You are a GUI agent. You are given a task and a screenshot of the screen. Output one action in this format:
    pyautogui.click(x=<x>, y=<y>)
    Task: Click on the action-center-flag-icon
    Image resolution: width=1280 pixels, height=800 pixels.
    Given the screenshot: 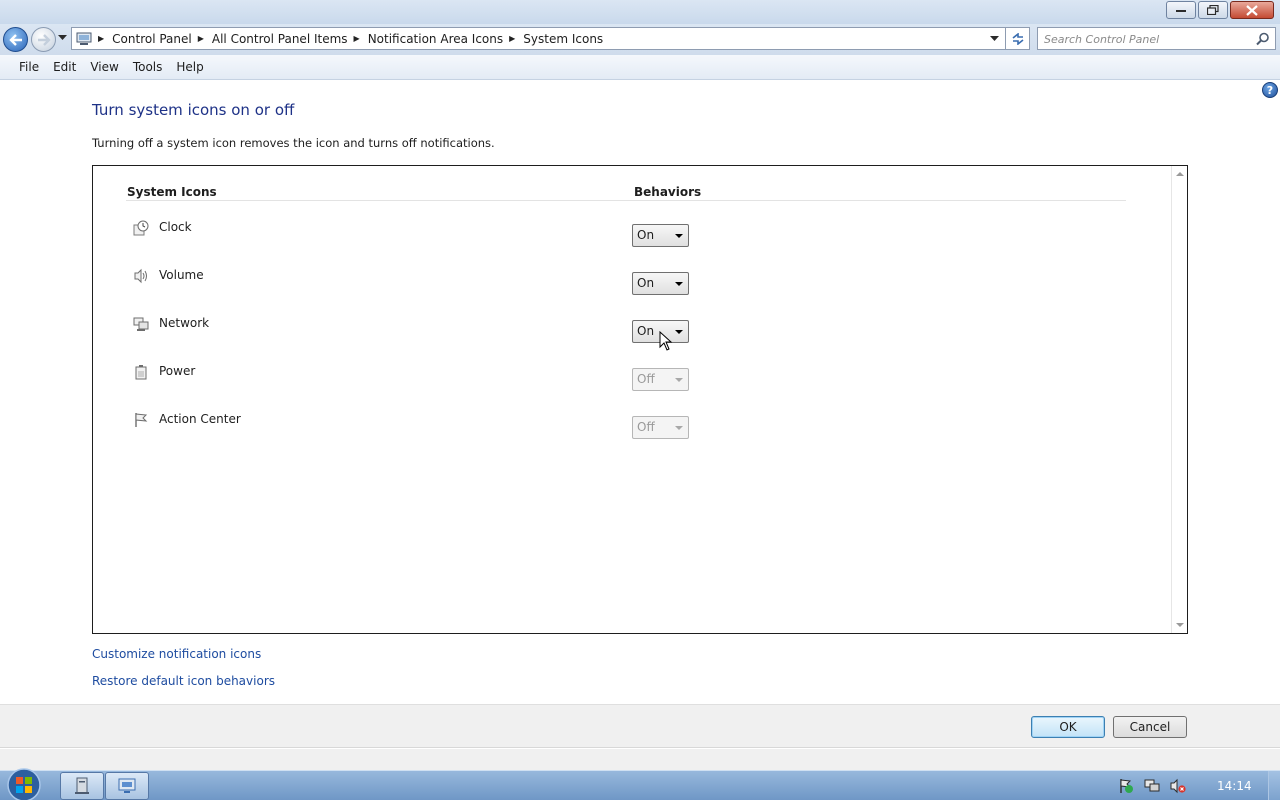 What is the action you would take?
    pyautogui.click(x=1126, y=786)
    